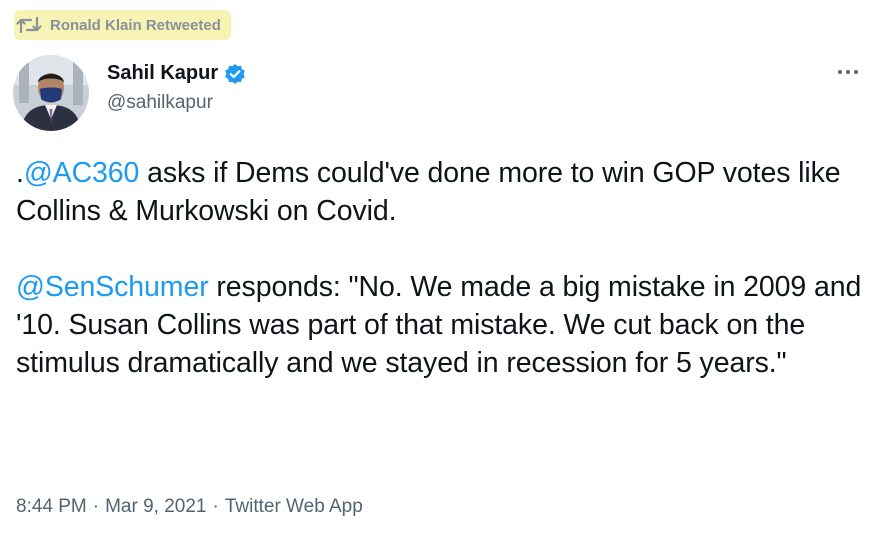  Describe the element at coordinates (51, 507) in the screenshot. I see `tweet-time: 8:44 PM` at that location.